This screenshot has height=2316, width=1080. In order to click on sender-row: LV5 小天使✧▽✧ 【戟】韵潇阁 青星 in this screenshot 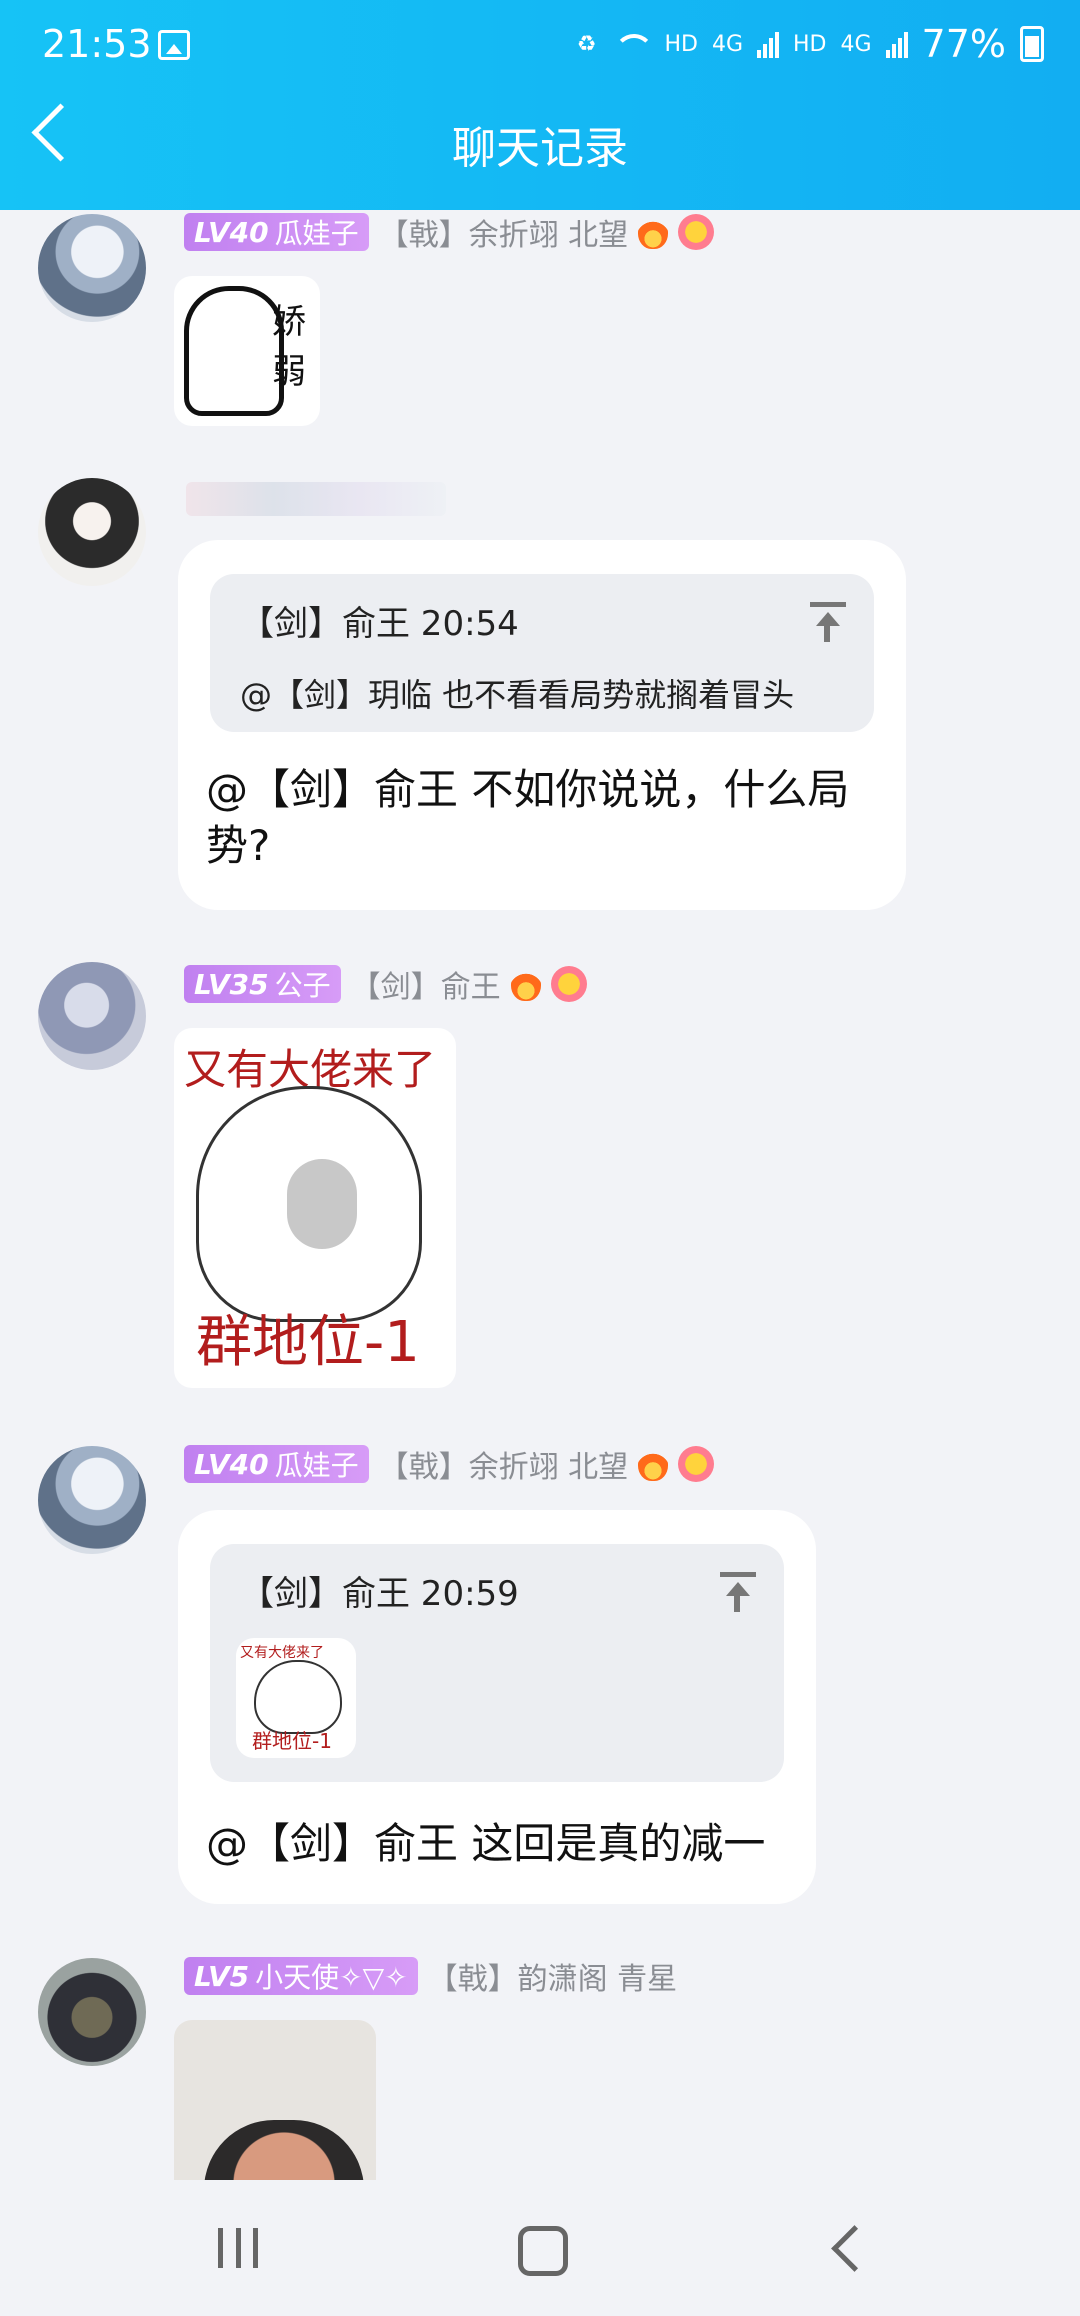, I will do `click(430, 1976)`.